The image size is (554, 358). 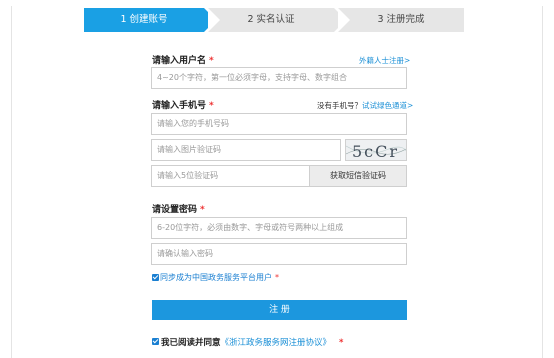 I want to click on captcha-text: 5cCr, so click(x=375, y=151).